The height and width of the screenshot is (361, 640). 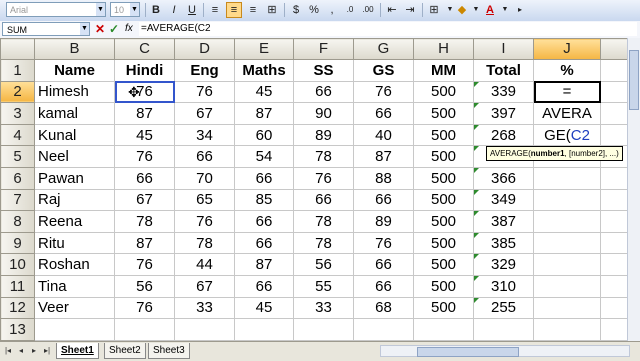 I want to click on increase-indent-icon: ⇥, so click(x=410, y=10).